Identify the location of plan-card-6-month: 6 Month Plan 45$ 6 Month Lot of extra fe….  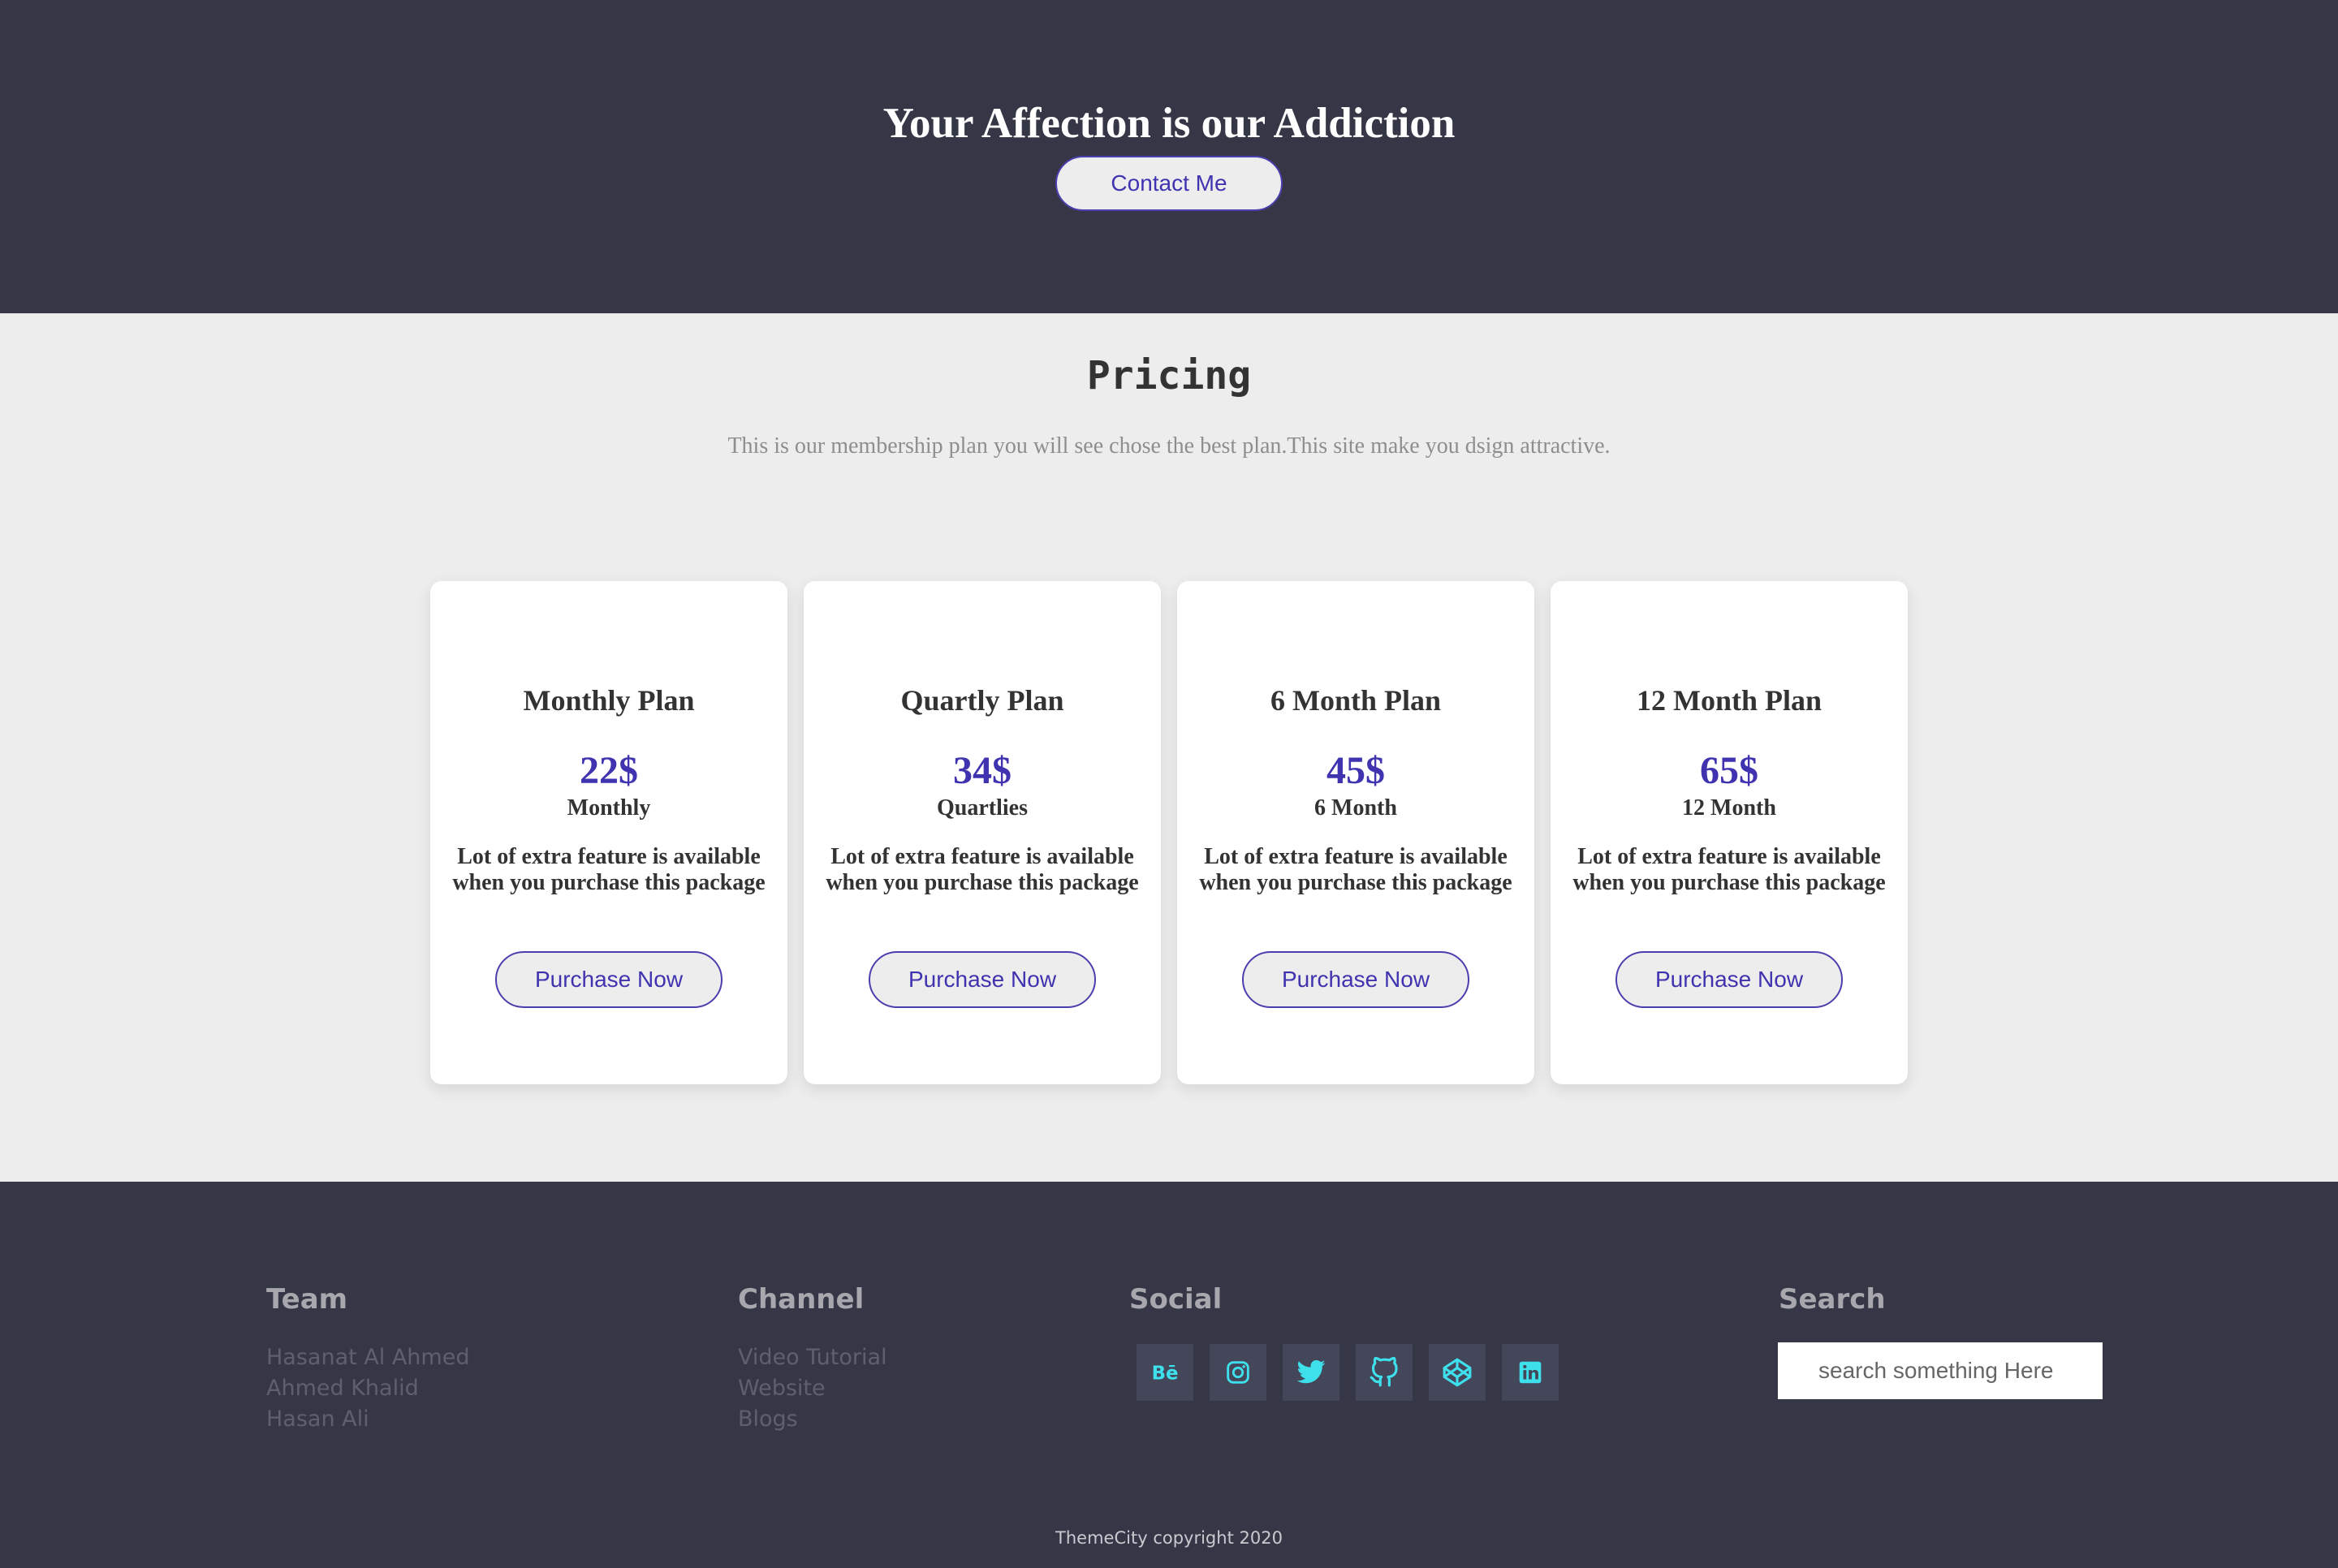
(1355, 833).